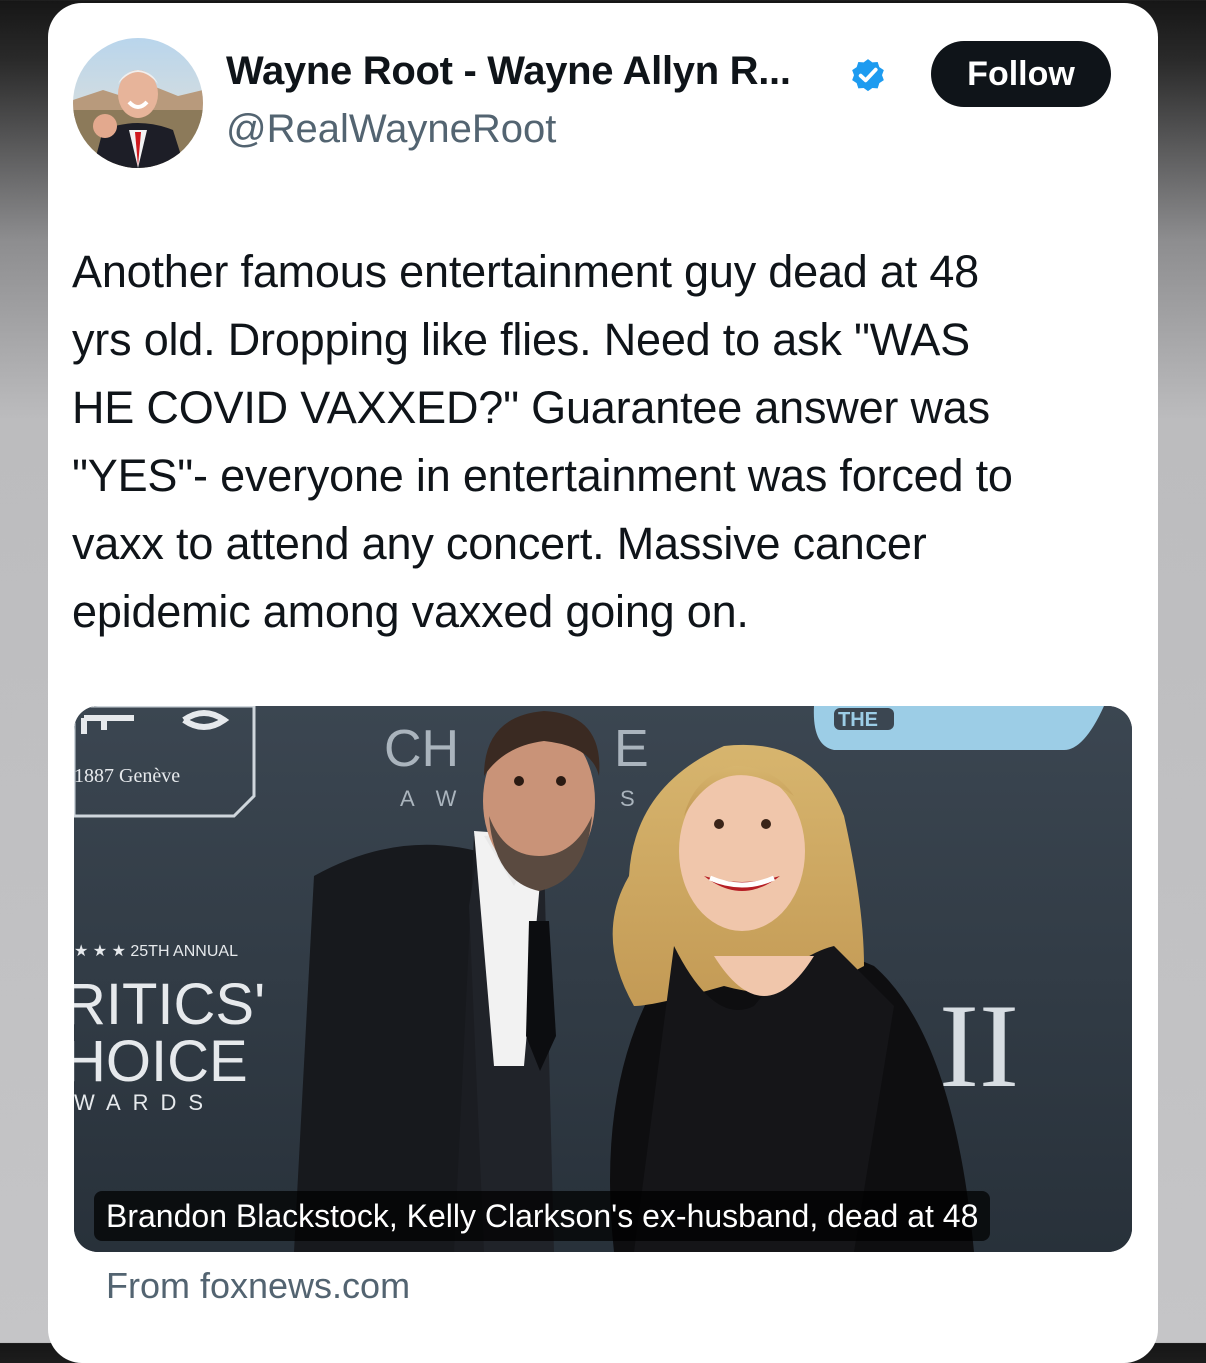  Describe the element at coordinates (979, 1045) in the screenshot. I see `svg-text: II` at that location.